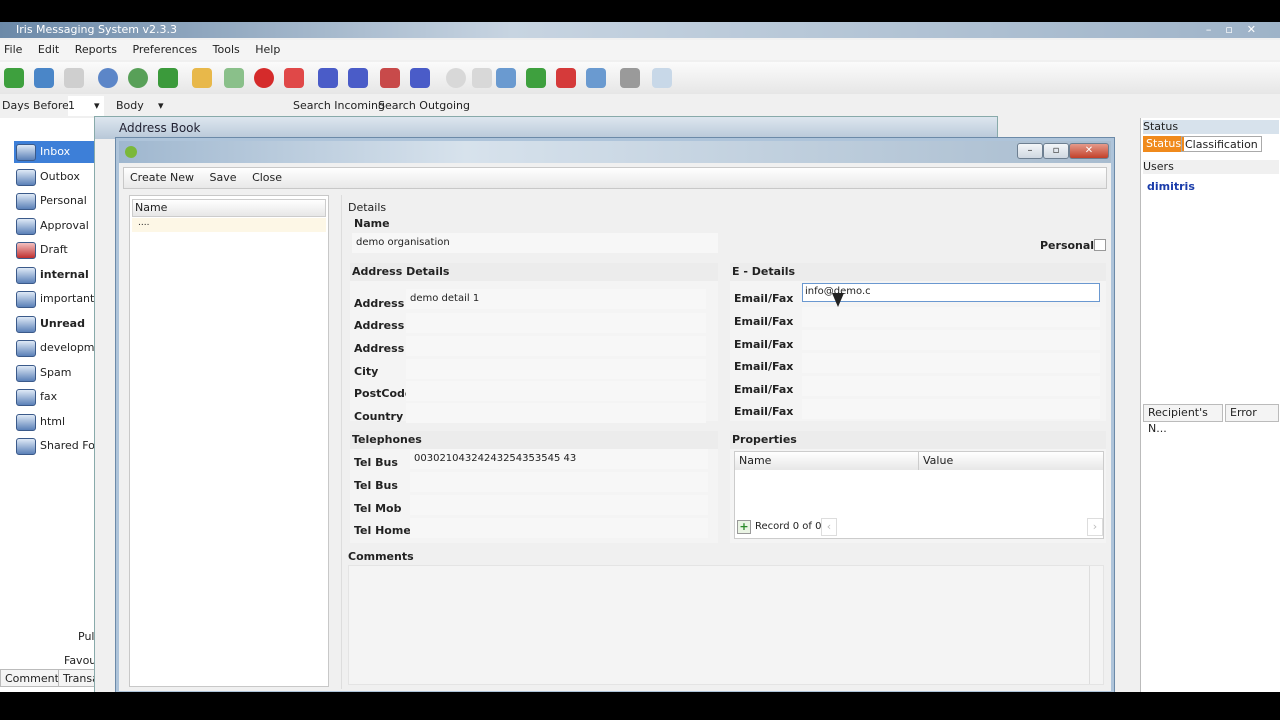 The height and width of the screenshot is (720, 1280). What do you see at coordinates (764, 298) in the screenshot?
I see `email-fax-label: Email/Fax` at bounding box center [764, 298].